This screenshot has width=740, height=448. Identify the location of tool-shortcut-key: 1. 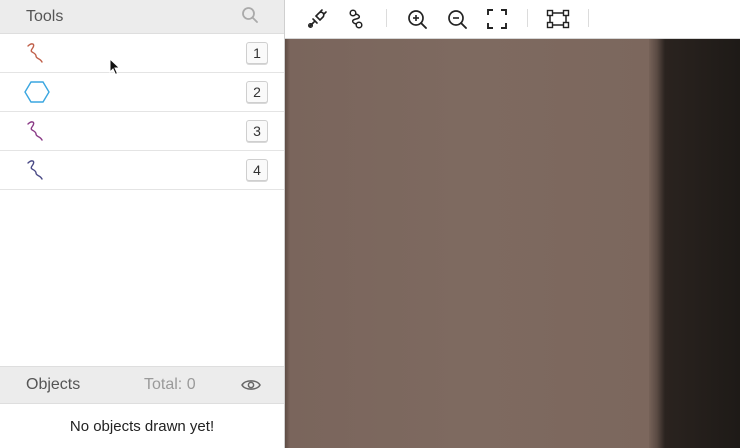
(257, 53).